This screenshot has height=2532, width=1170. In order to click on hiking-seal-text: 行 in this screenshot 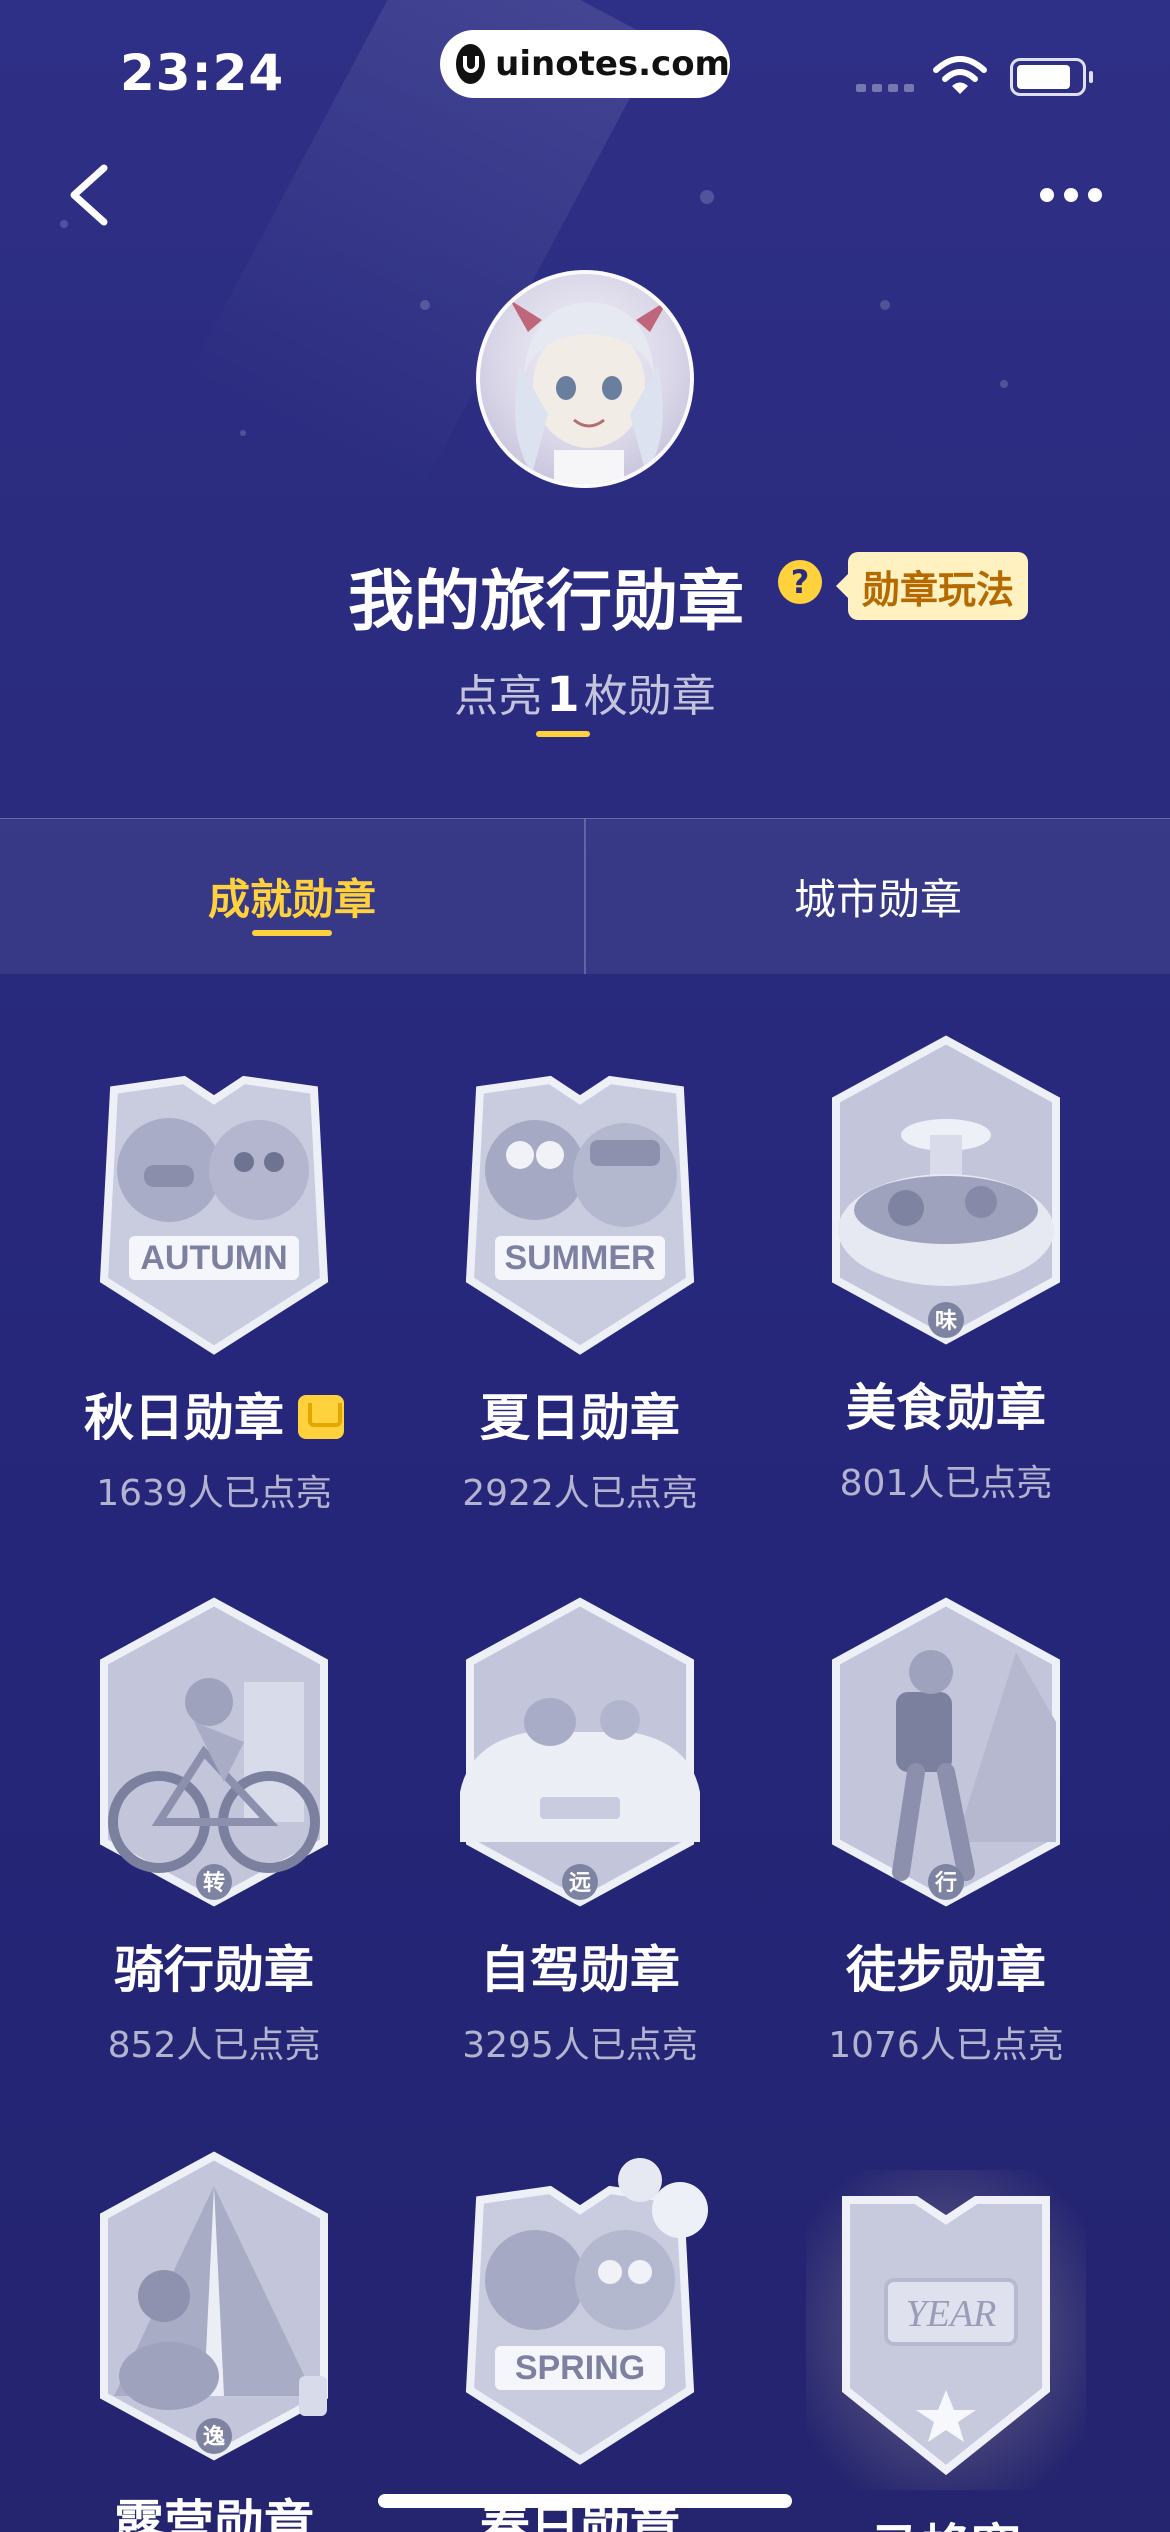, I will do `click(945, 1883)`.